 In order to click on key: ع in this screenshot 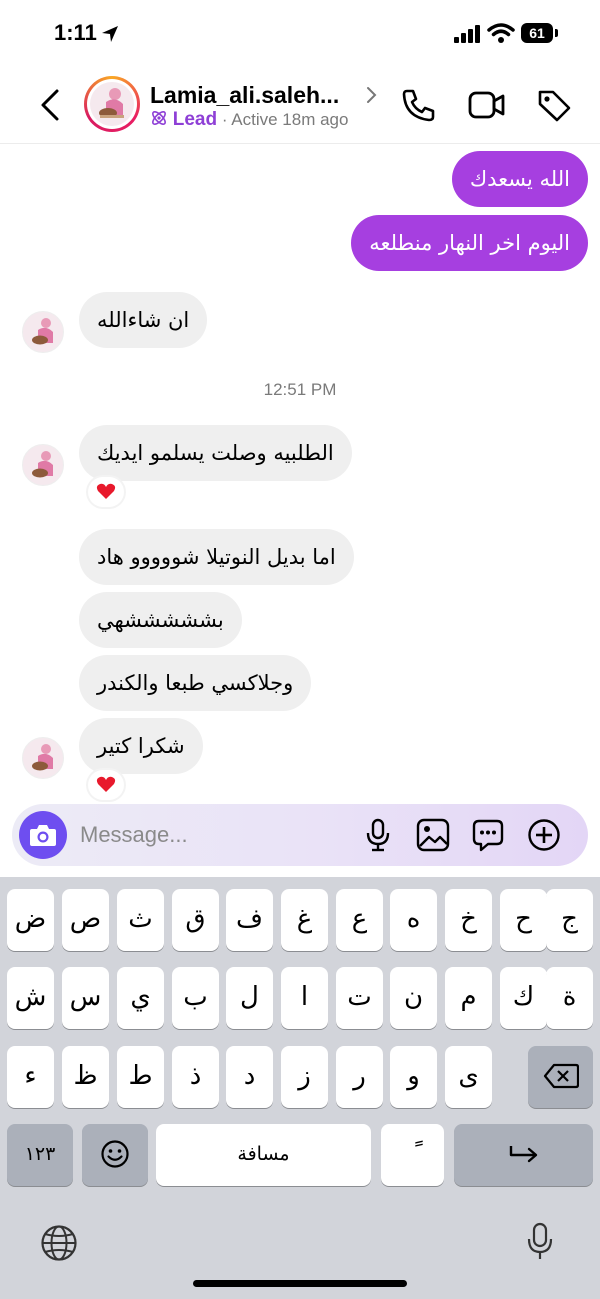, I will do `click(359, 920)`.